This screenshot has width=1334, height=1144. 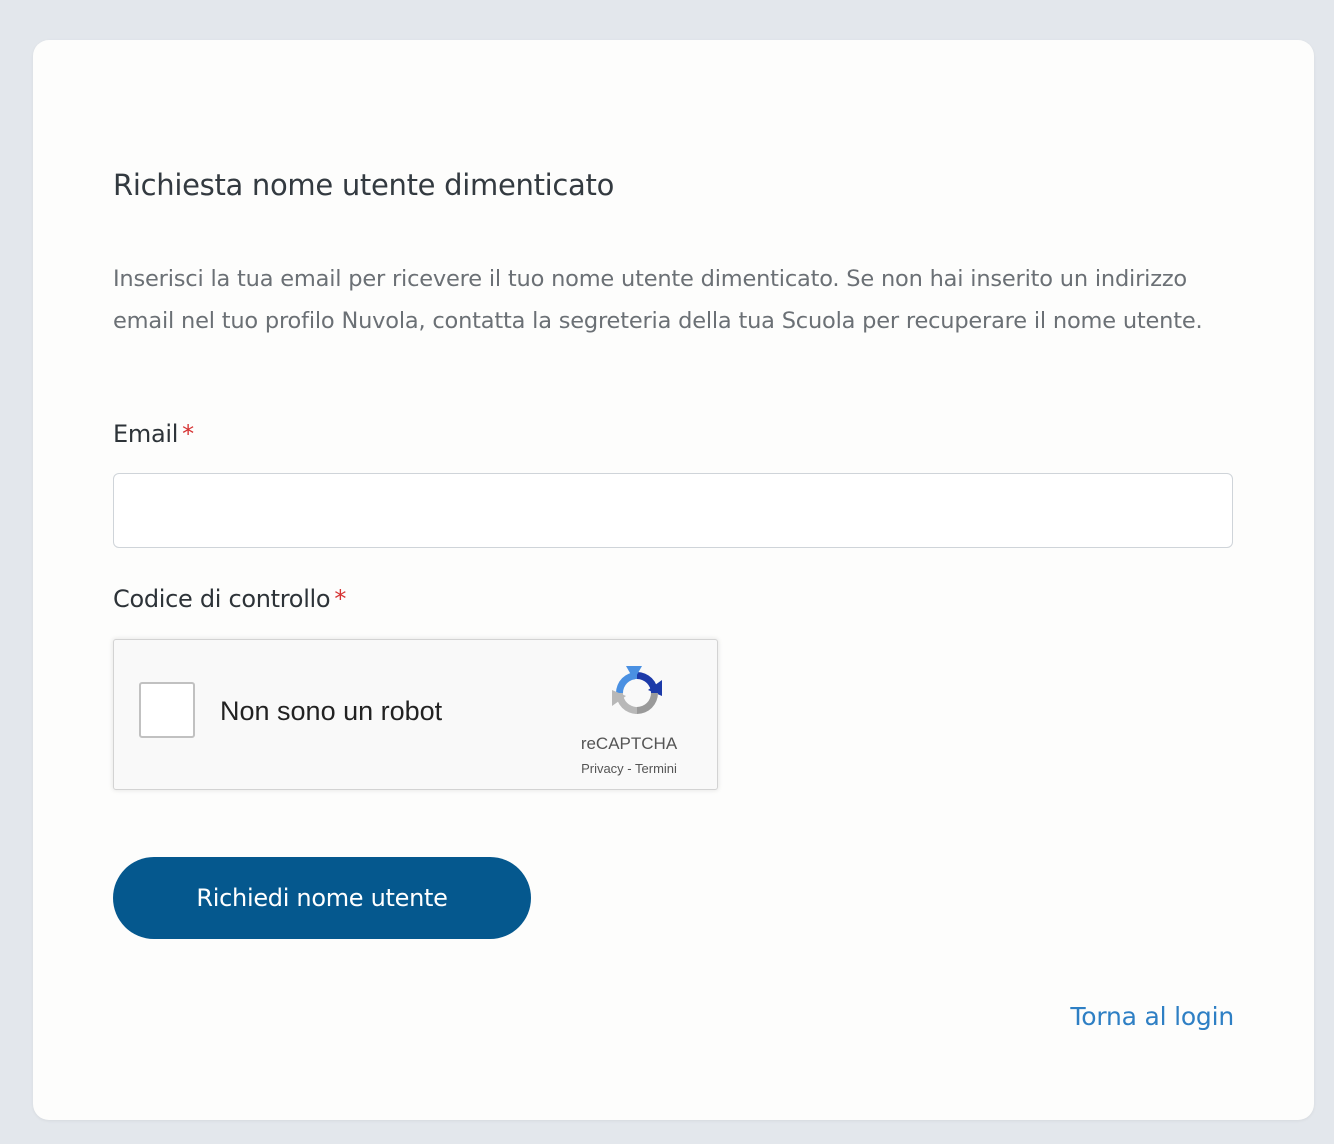 What do you see at coordinates (1152, 1016) in the screenshot?
I see `back-to-login-link: Torna al login` at bounding box center [1152, 1016].